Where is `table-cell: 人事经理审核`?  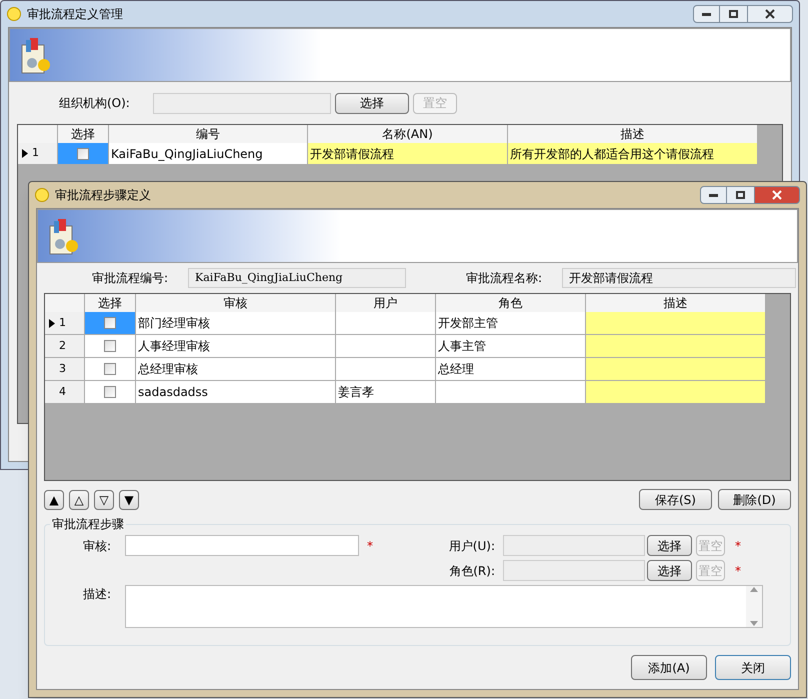 table-cell: 人事经理审核 is located at coordinates (236, 346).